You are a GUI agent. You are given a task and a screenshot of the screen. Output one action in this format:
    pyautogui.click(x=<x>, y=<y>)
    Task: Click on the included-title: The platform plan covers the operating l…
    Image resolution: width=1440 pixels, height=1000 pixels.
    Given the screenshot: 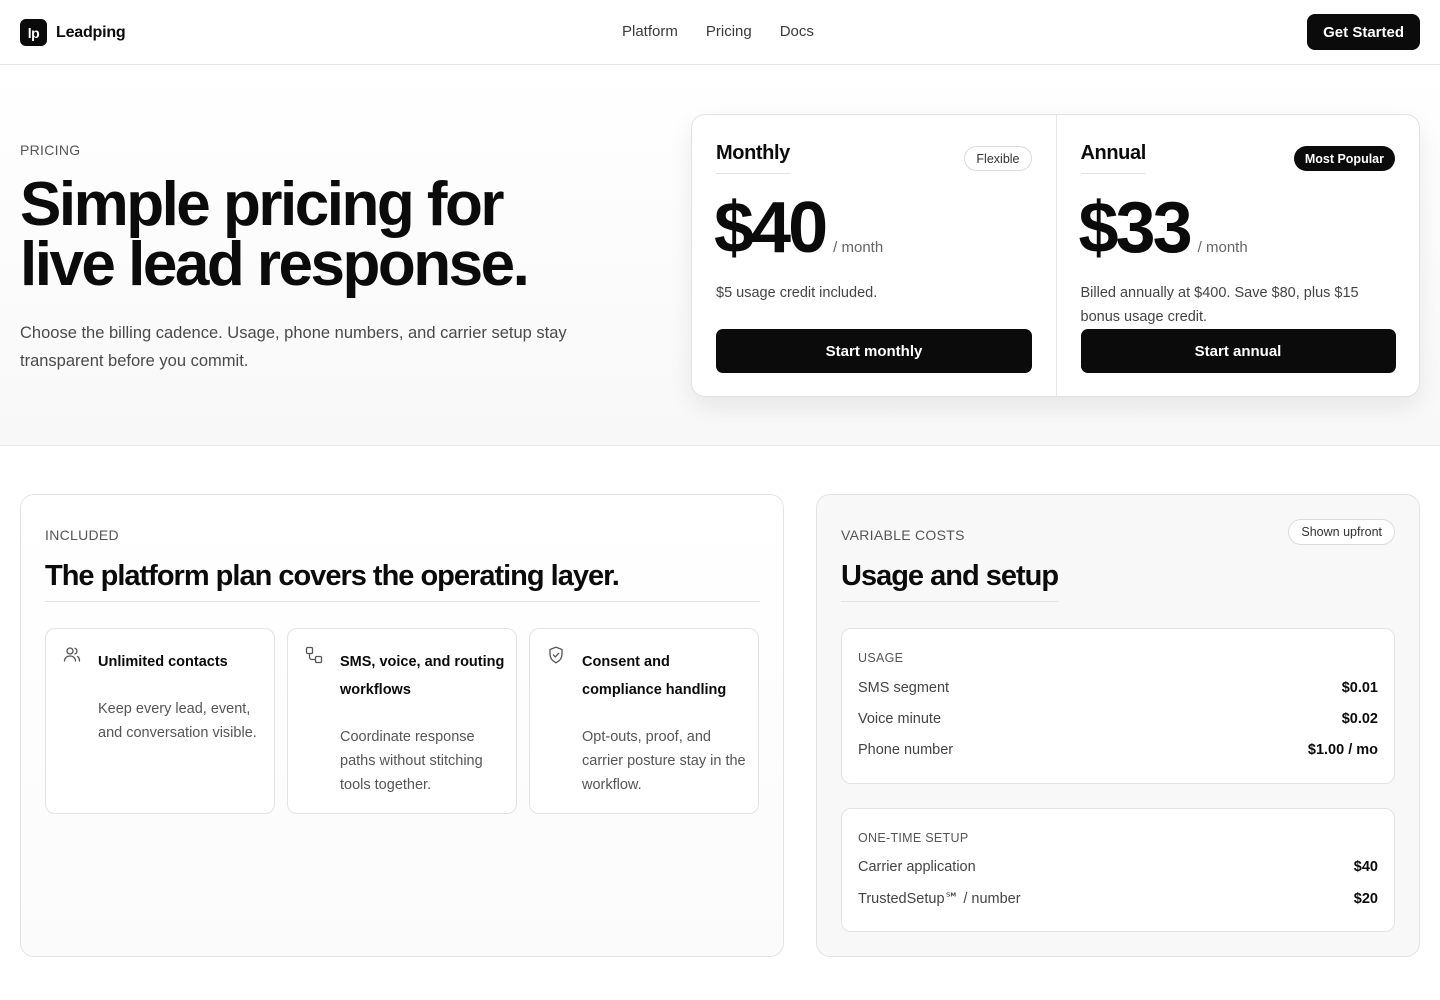 What is the action you would take?
    pyautogui.click(x=402, y=581)
    